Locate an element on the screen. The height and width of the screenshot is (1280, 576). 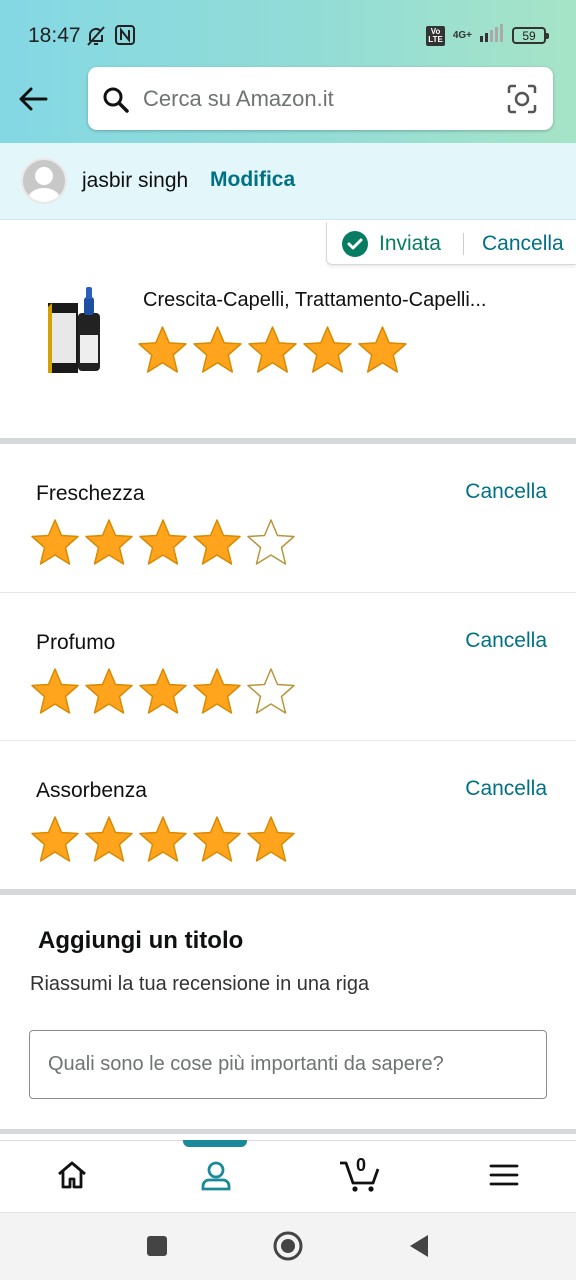
user-bar: jasbir singh Modifica is located at coordinates (288, 181).